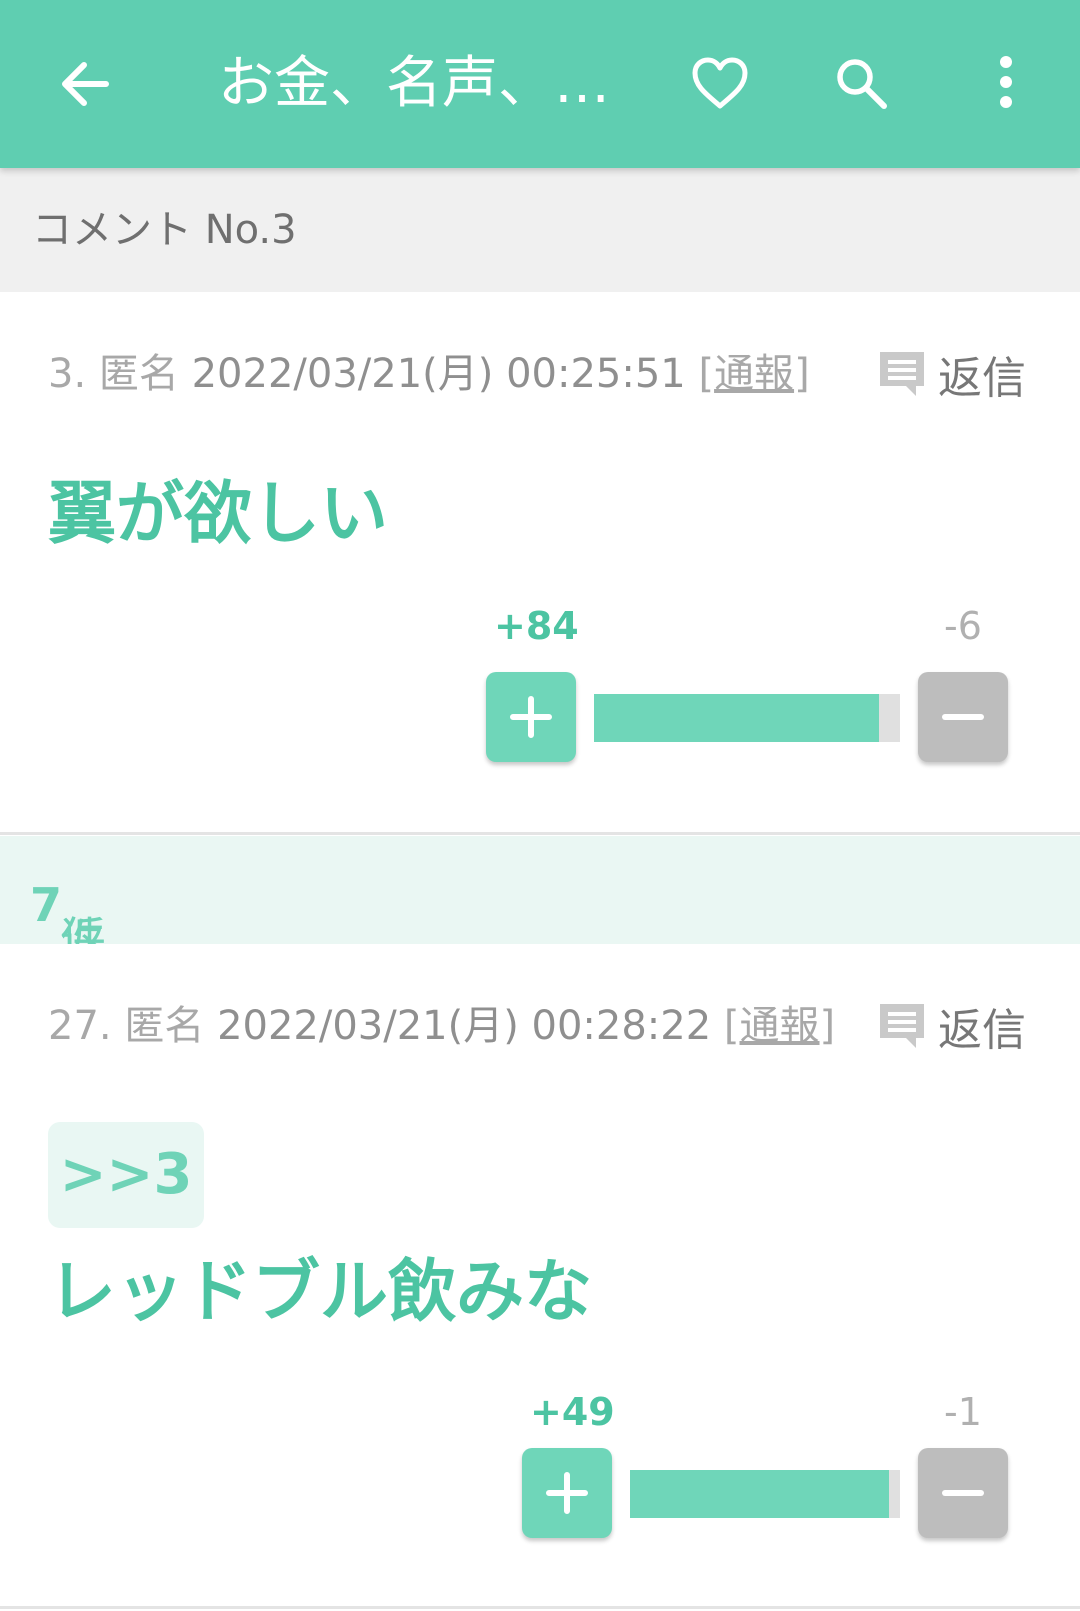 This screenshot has width=1080, height=1611. I want to click on comment-number: 27., so click(80, 1026).